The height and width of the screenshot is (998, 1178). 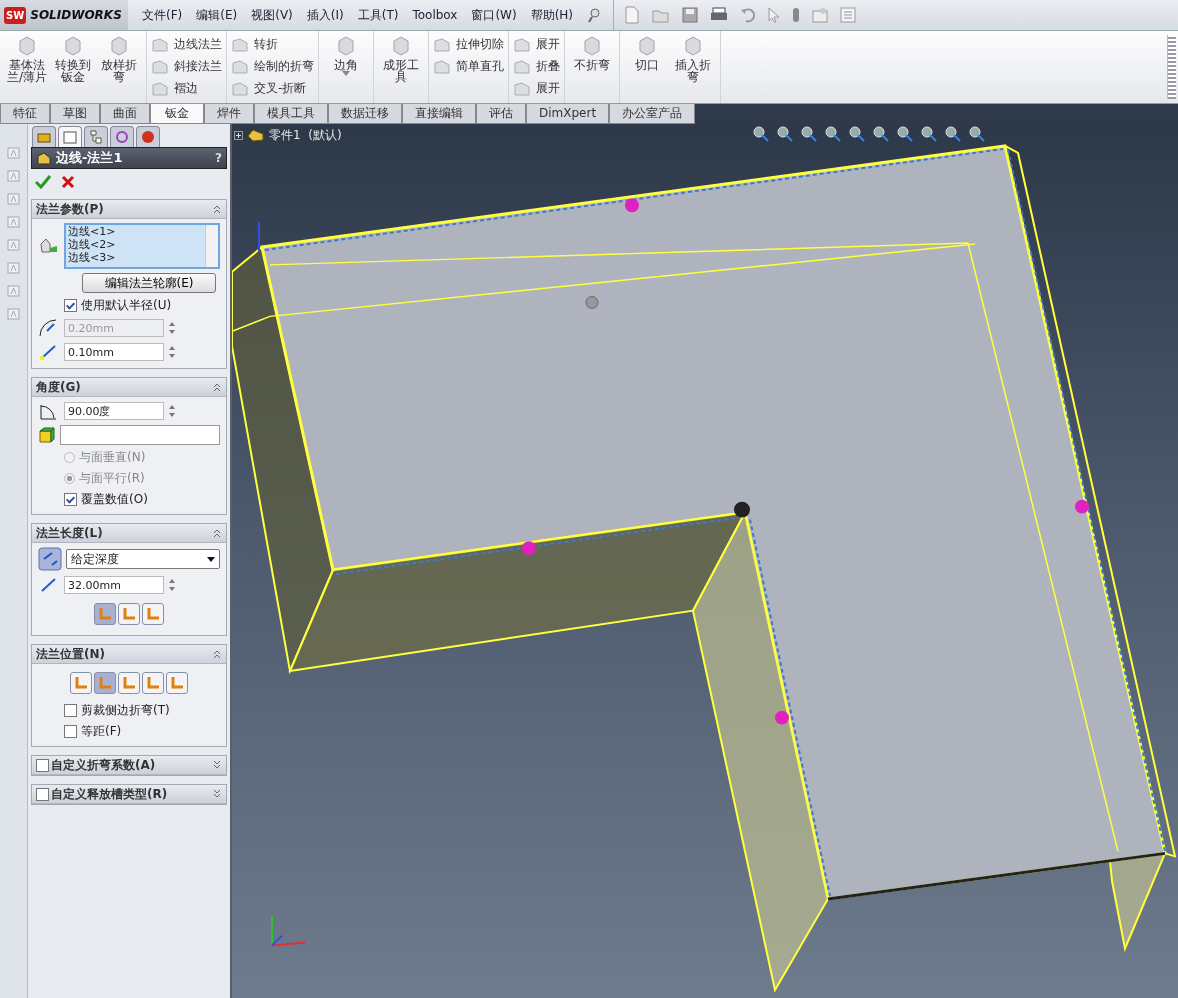 I want to click on ribbon-button: 成形工具, so click(x=401, y=67).